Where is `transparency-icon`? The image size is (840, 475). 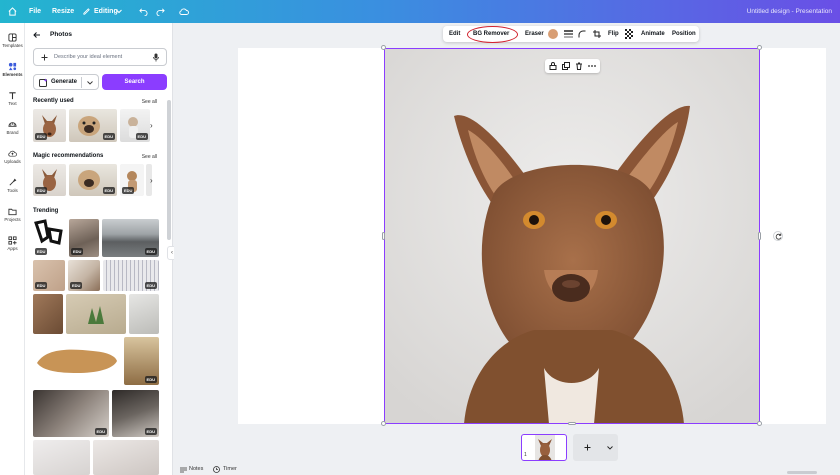
transparency-icon is located at coordinates (629, 34).